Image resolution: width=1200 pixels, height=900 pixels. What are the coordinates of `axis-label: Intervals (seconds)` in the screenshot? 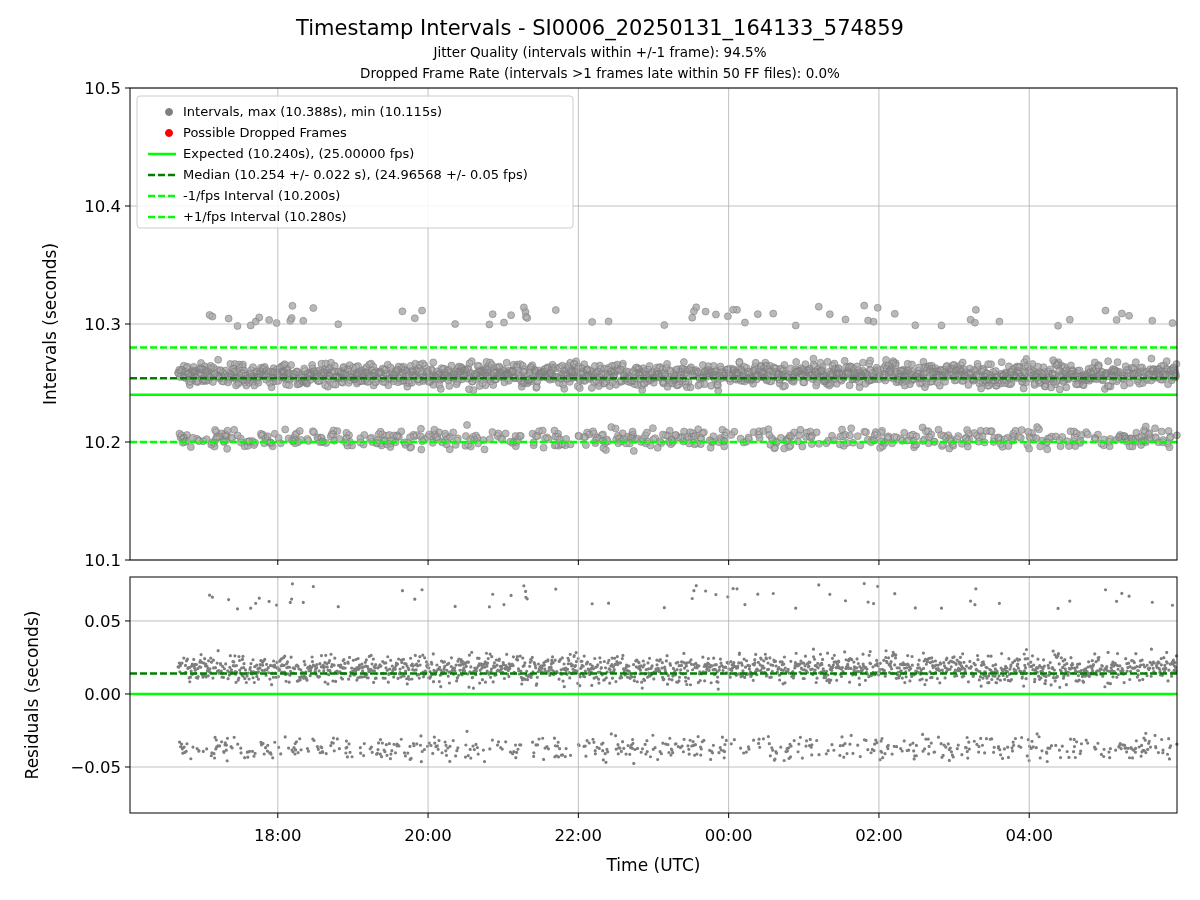 It's located at (50, 324).